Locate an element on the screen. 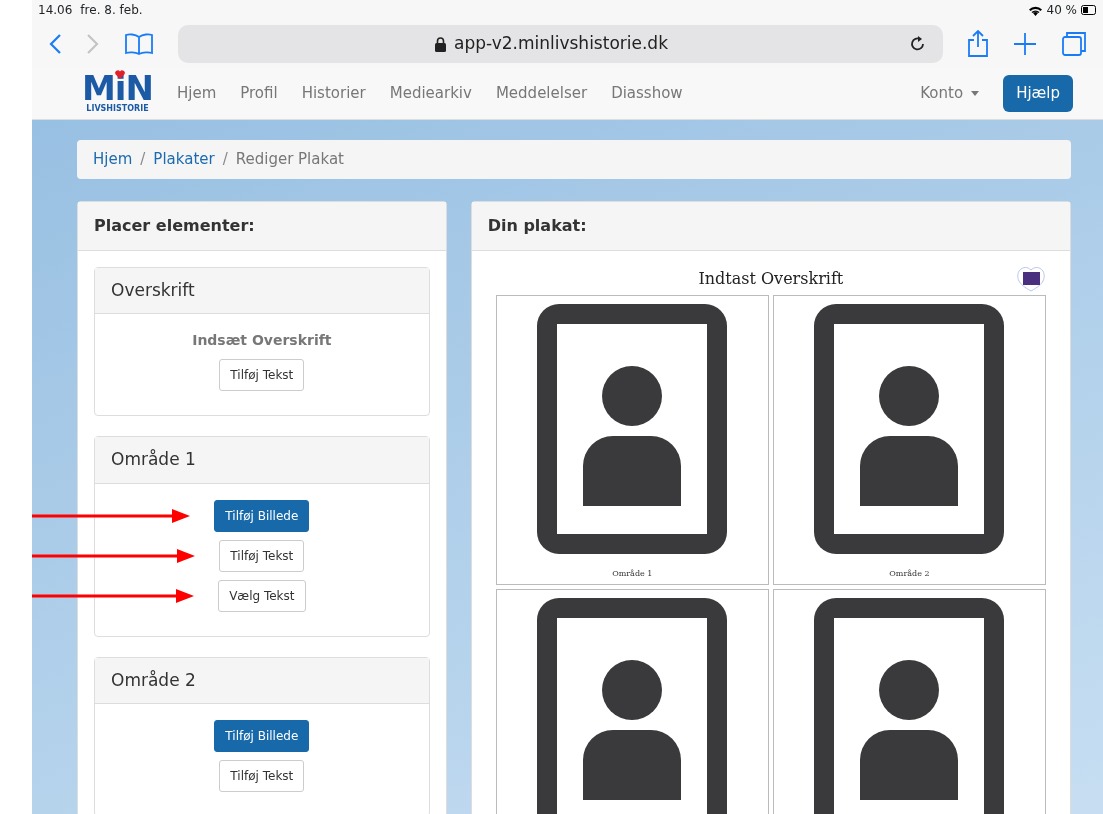  wifi-icon is located at coordinates (1035, 10).